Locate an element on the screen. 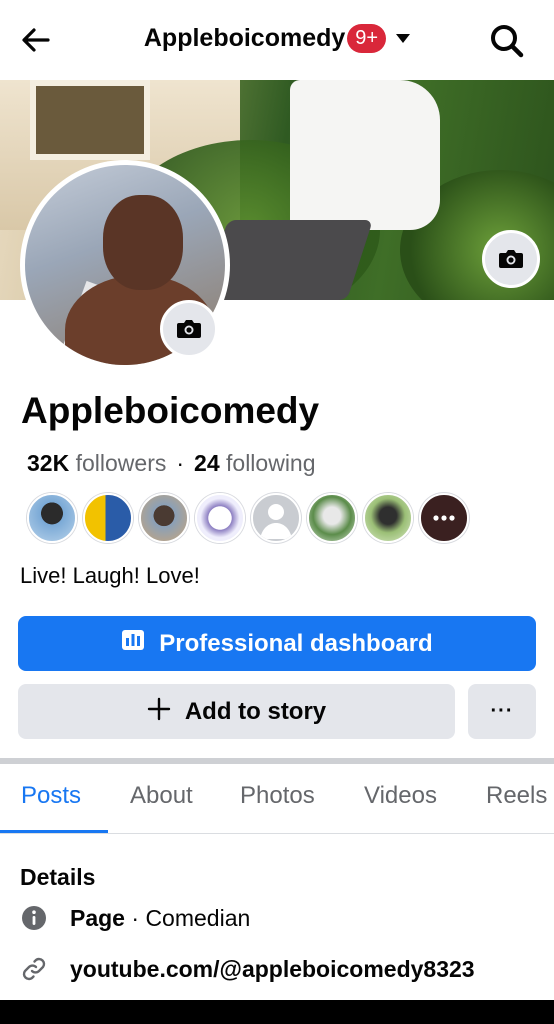  edit-profile-picture-camera-icon is located at coordinates (189, 329).